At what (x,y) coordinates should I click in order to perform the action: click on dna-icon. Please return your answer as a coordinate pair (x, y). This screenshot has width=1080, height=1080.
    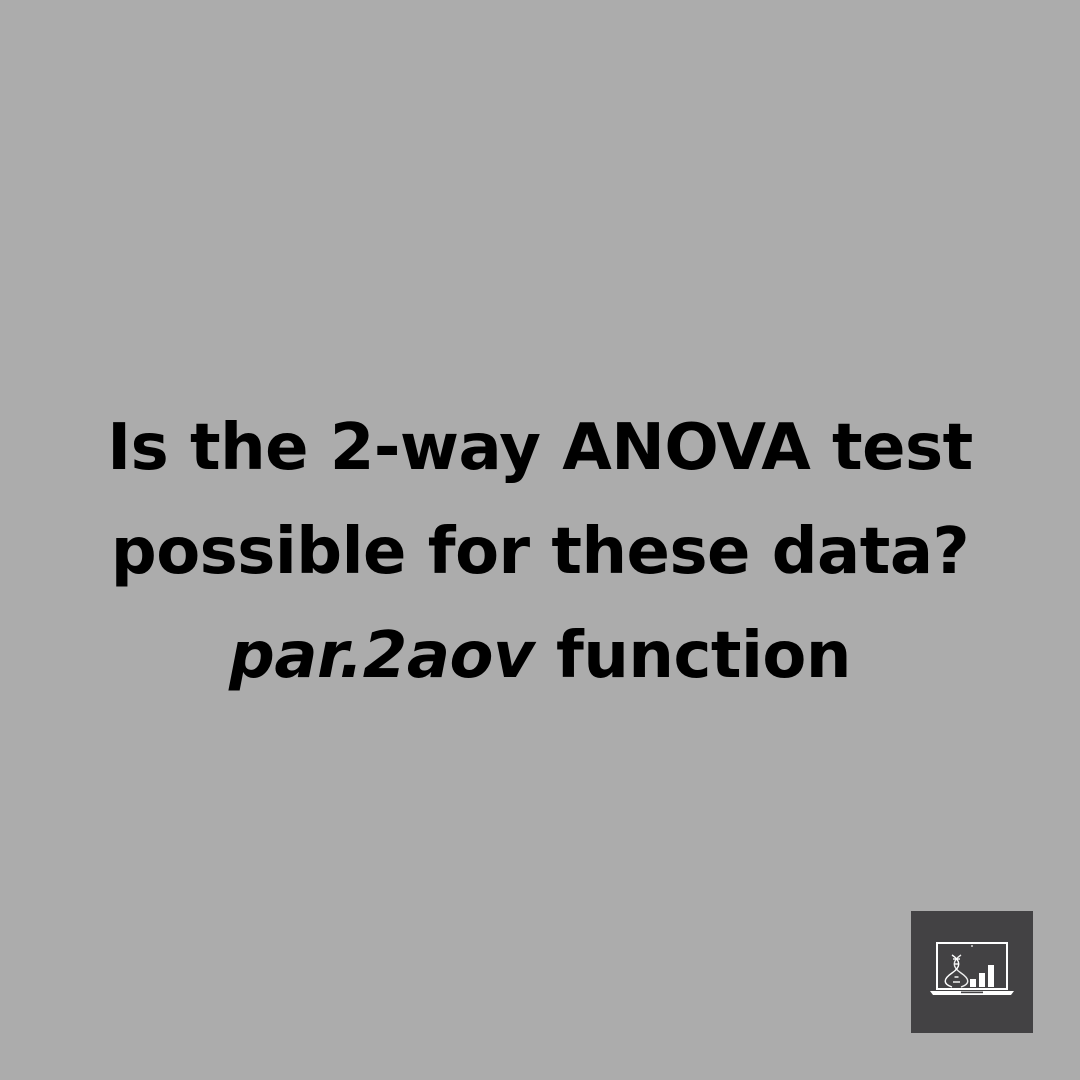
    Looking at the image, I should click on (956, 971).